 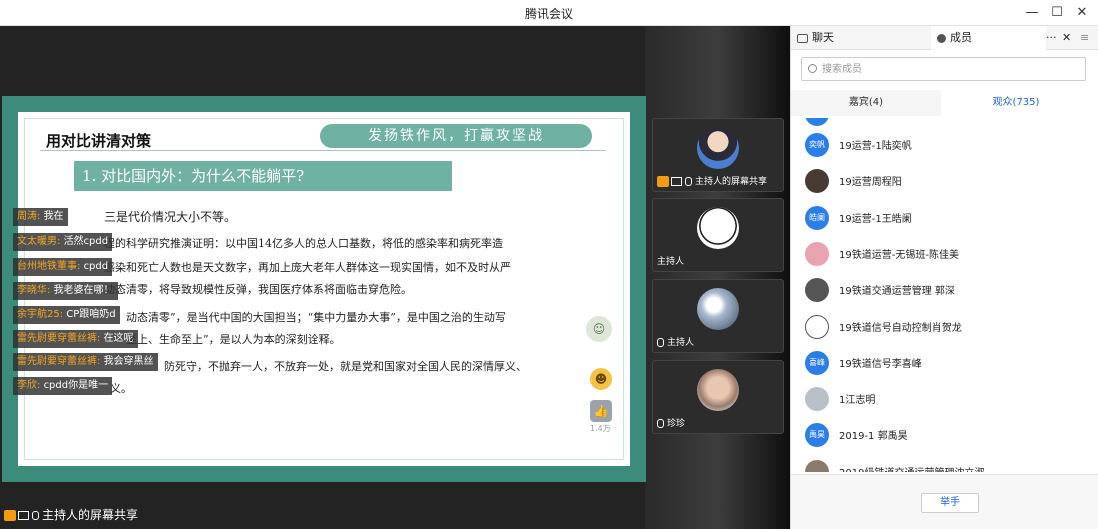 I want to click on scroll-peek-item, so click(x=817, y=122).